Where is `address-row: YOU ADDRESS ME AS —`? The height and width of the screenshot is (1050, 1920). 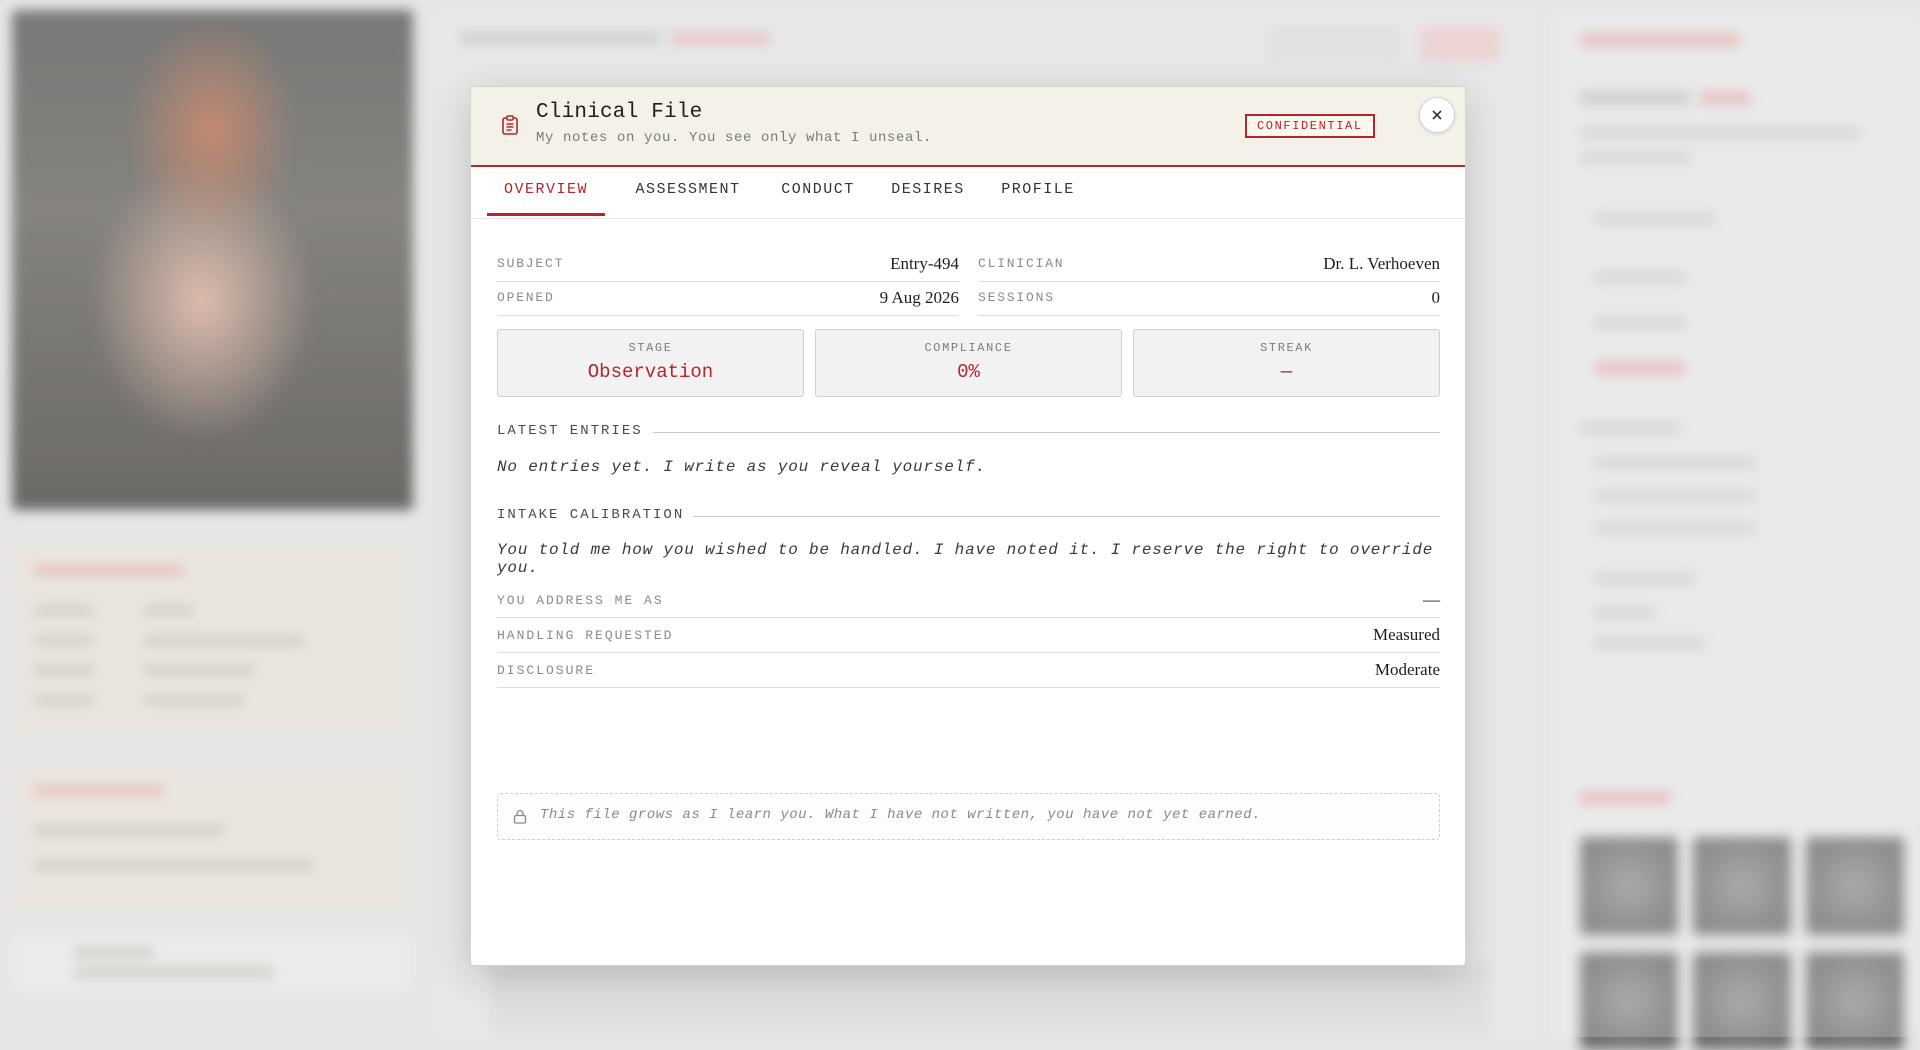 address-row: YOU ADDRESS ME AS — is located at coordinates (968, 600).